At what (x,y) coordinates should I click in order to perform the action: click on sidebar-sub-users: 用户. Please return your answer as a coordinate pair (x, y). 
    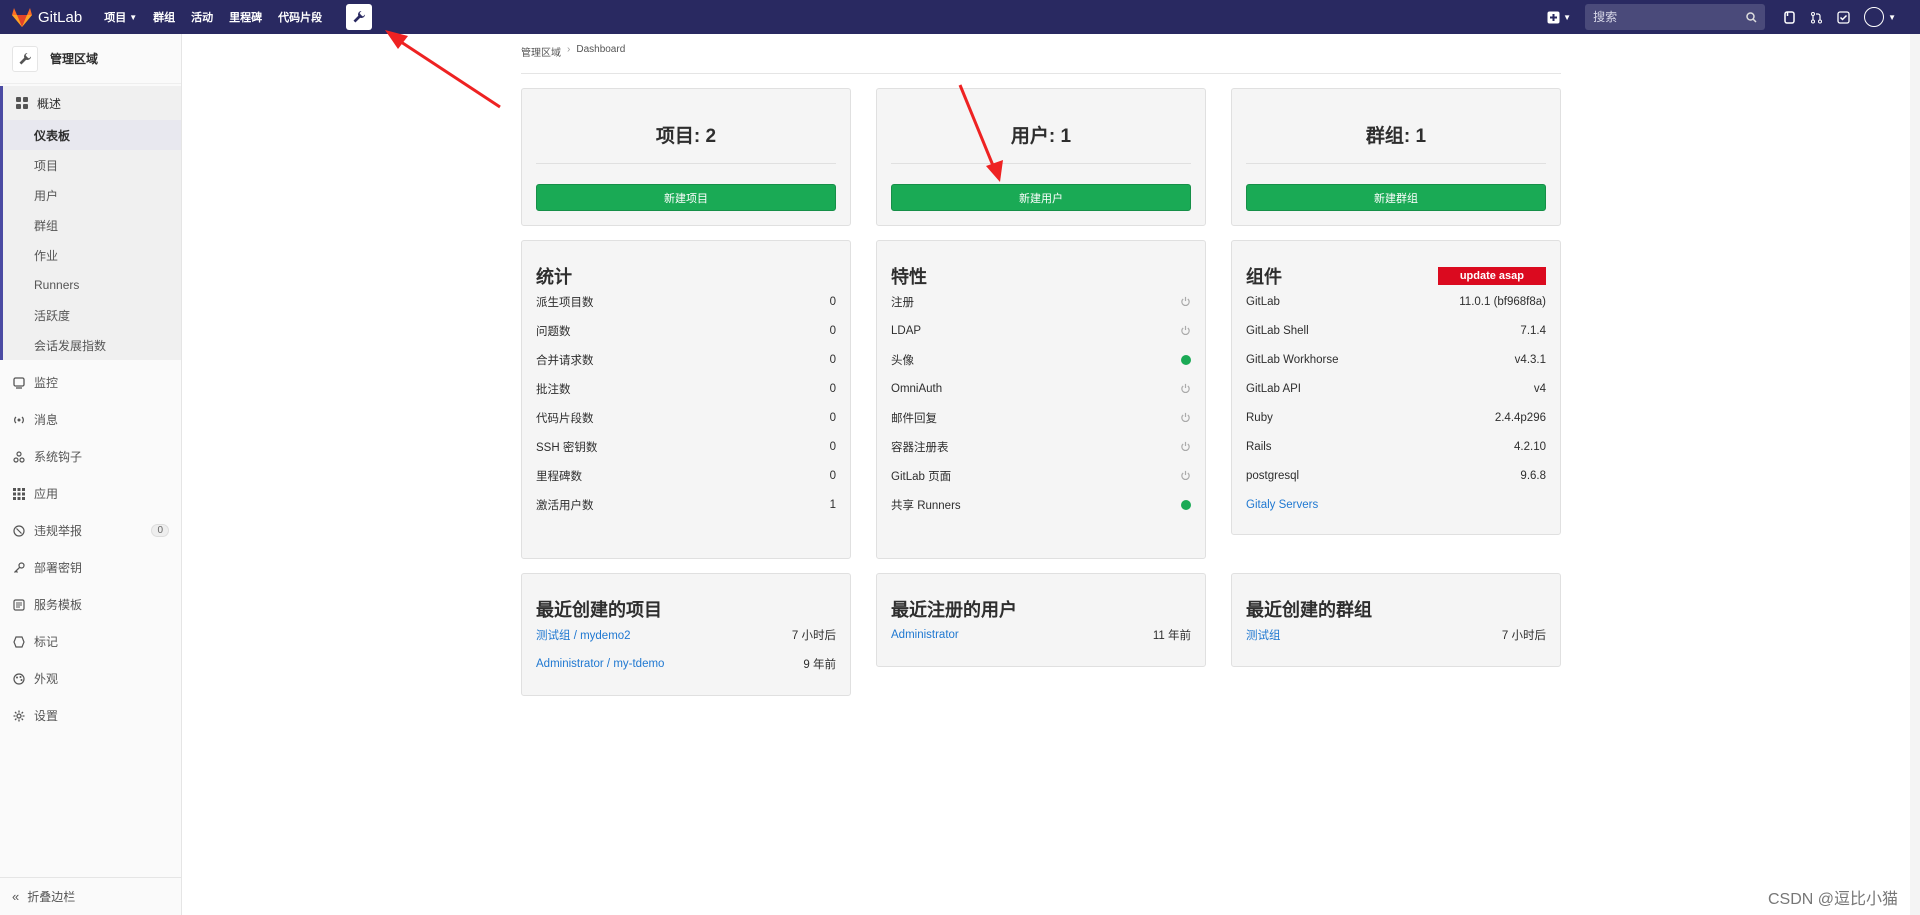
    Looking at the image, I should click on (92, 195).